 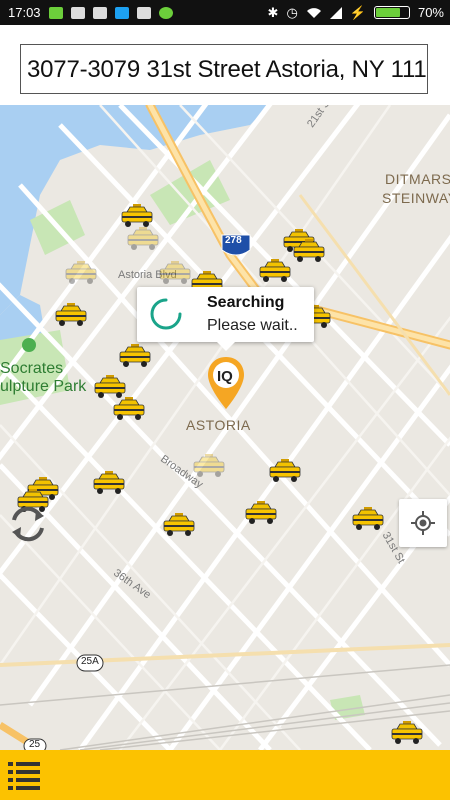 What do you see at coordinates (32, 368) in the screenshot?
I see `park-label-line1: Socrates` at bounding box center [32, 368].